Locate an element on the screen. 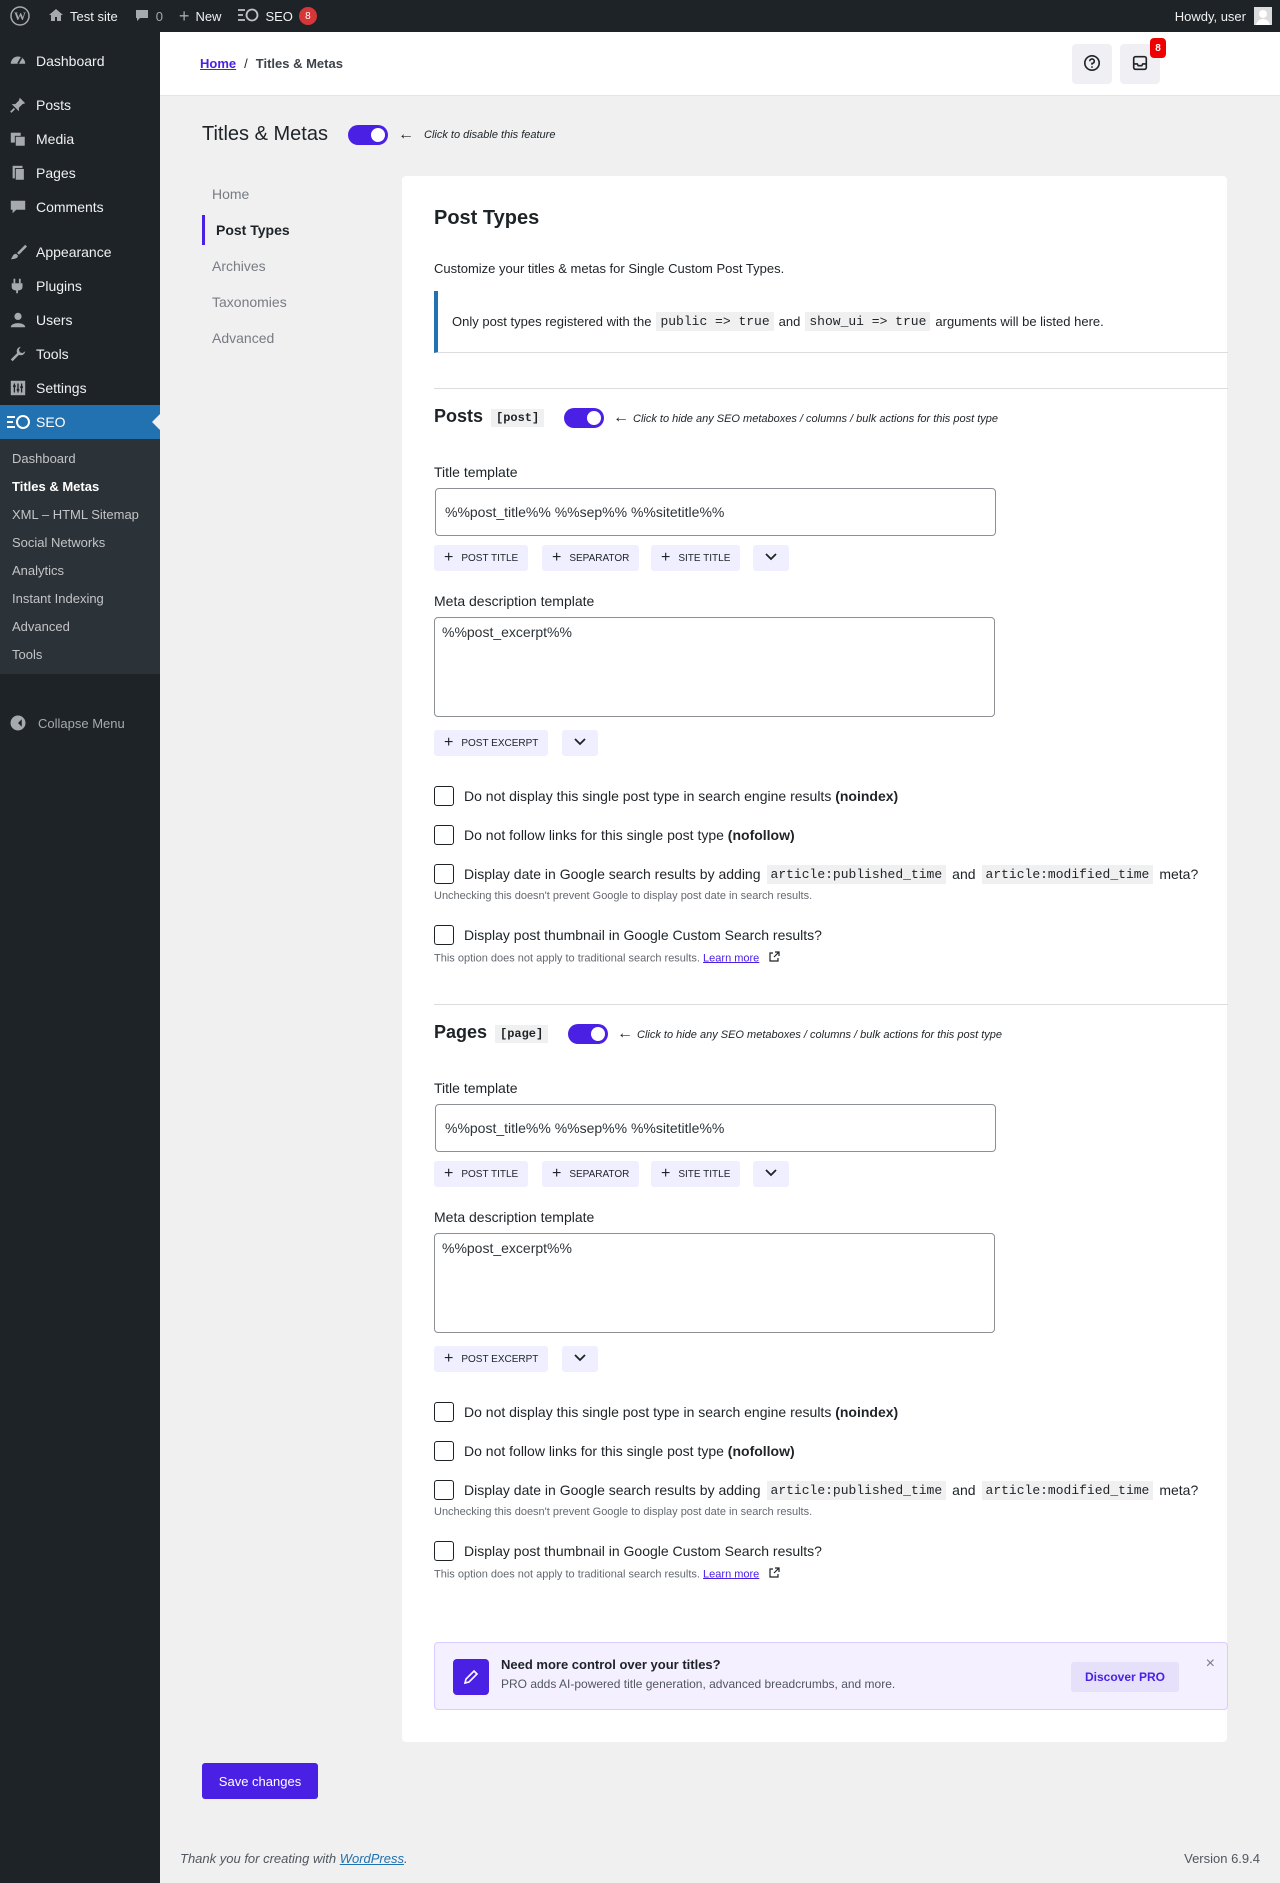 The width and height of the screenshot is (1280, 1883). my-account: Howdy, user is located at coordinates (1227, 16).